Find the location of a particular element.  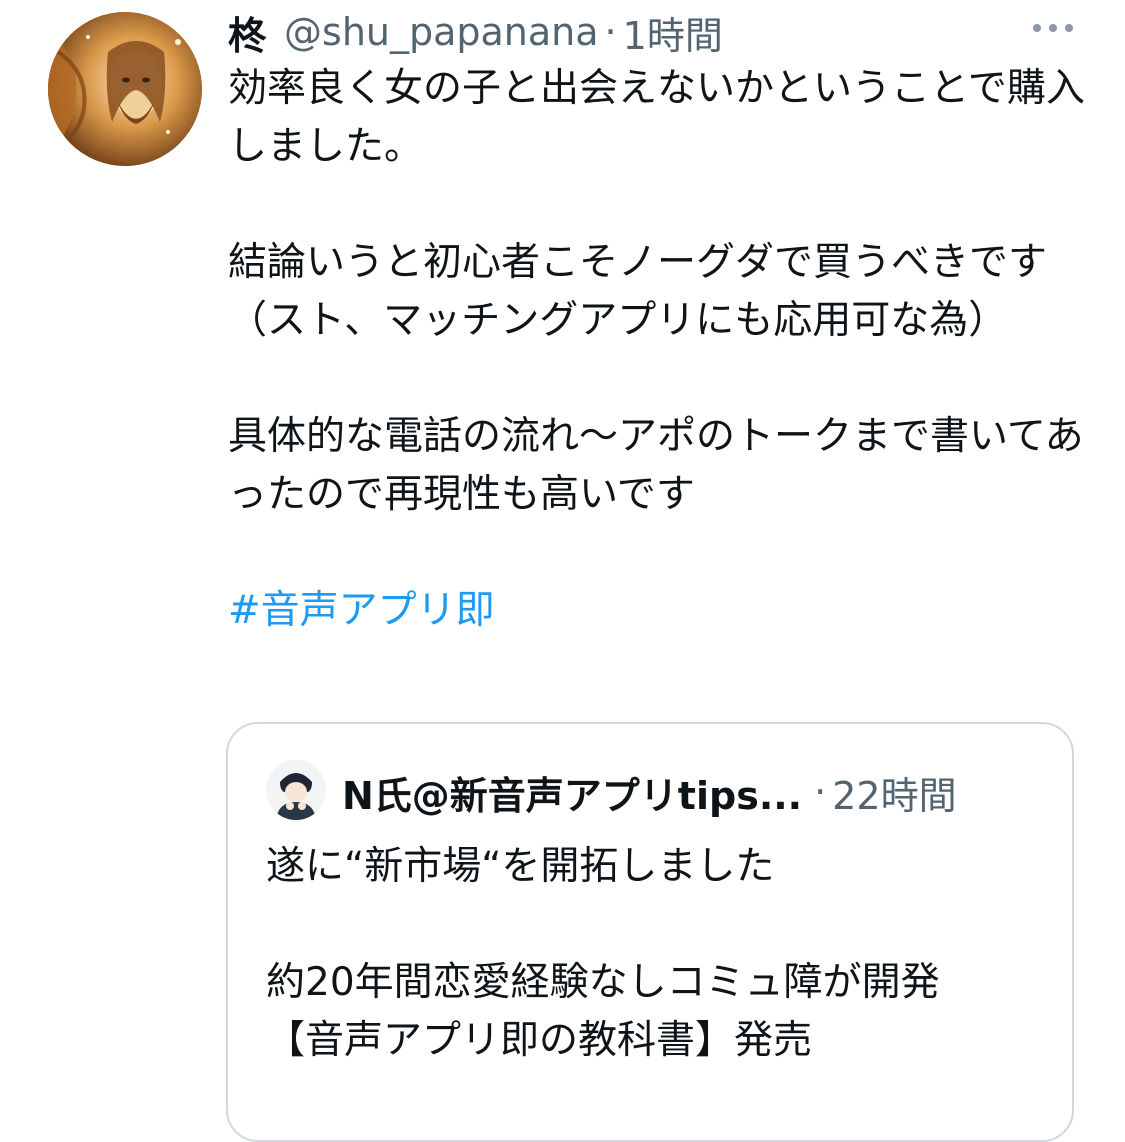

more-options-button is located at coordinates (1053, 28).